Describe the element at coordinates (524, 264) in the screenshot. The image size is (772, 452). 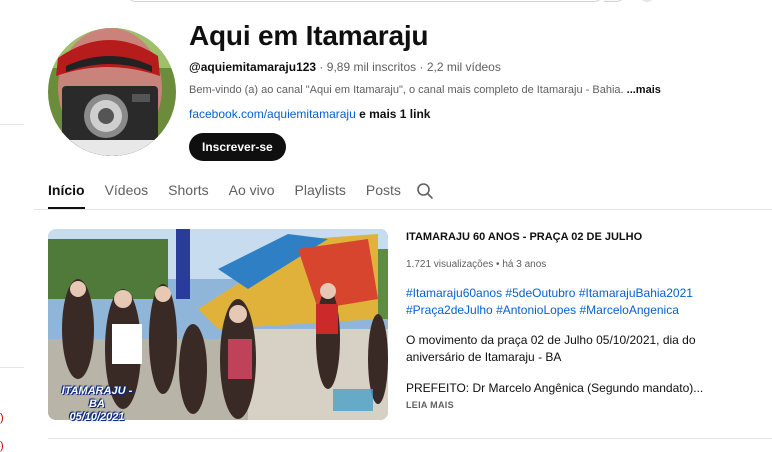
I see `video-age: há 3 anos` at that location.